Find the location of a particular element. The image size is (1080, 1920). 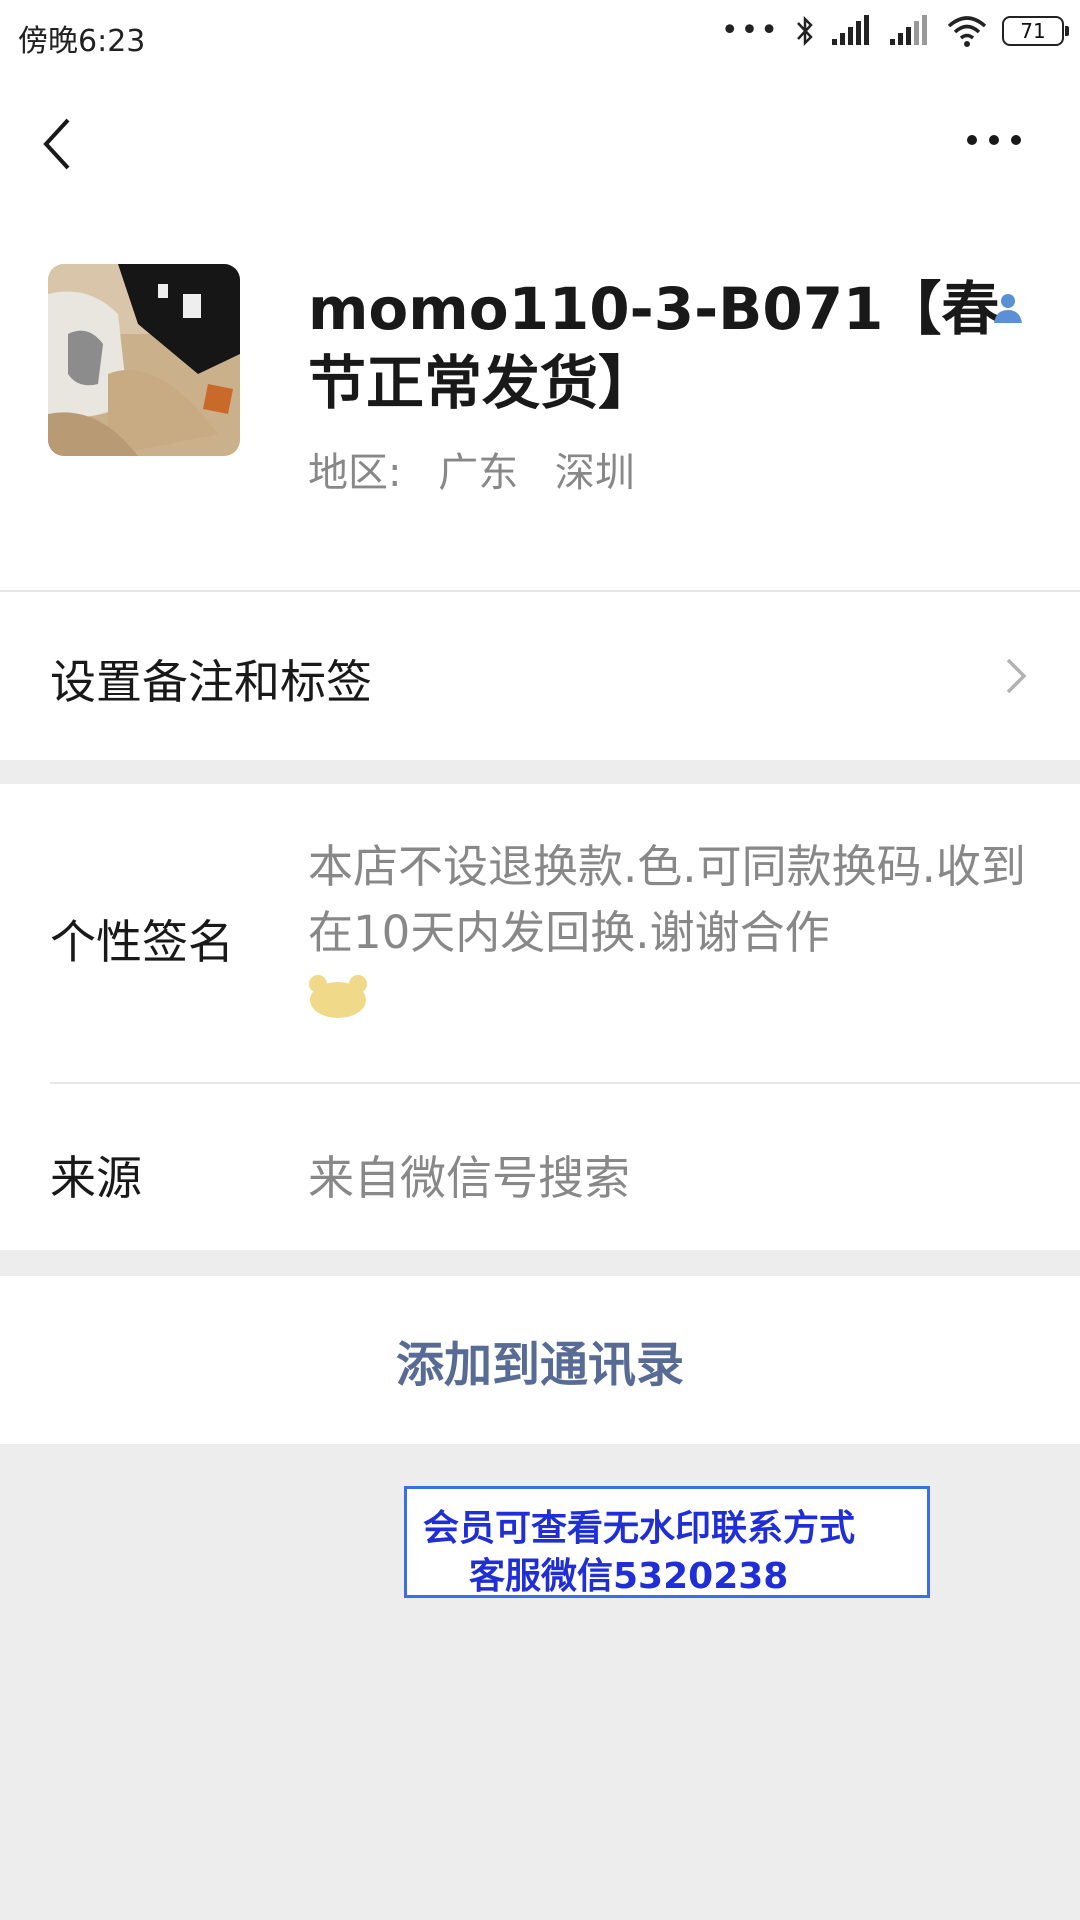

region-province: 广东 is located at coordinates (478, 473).